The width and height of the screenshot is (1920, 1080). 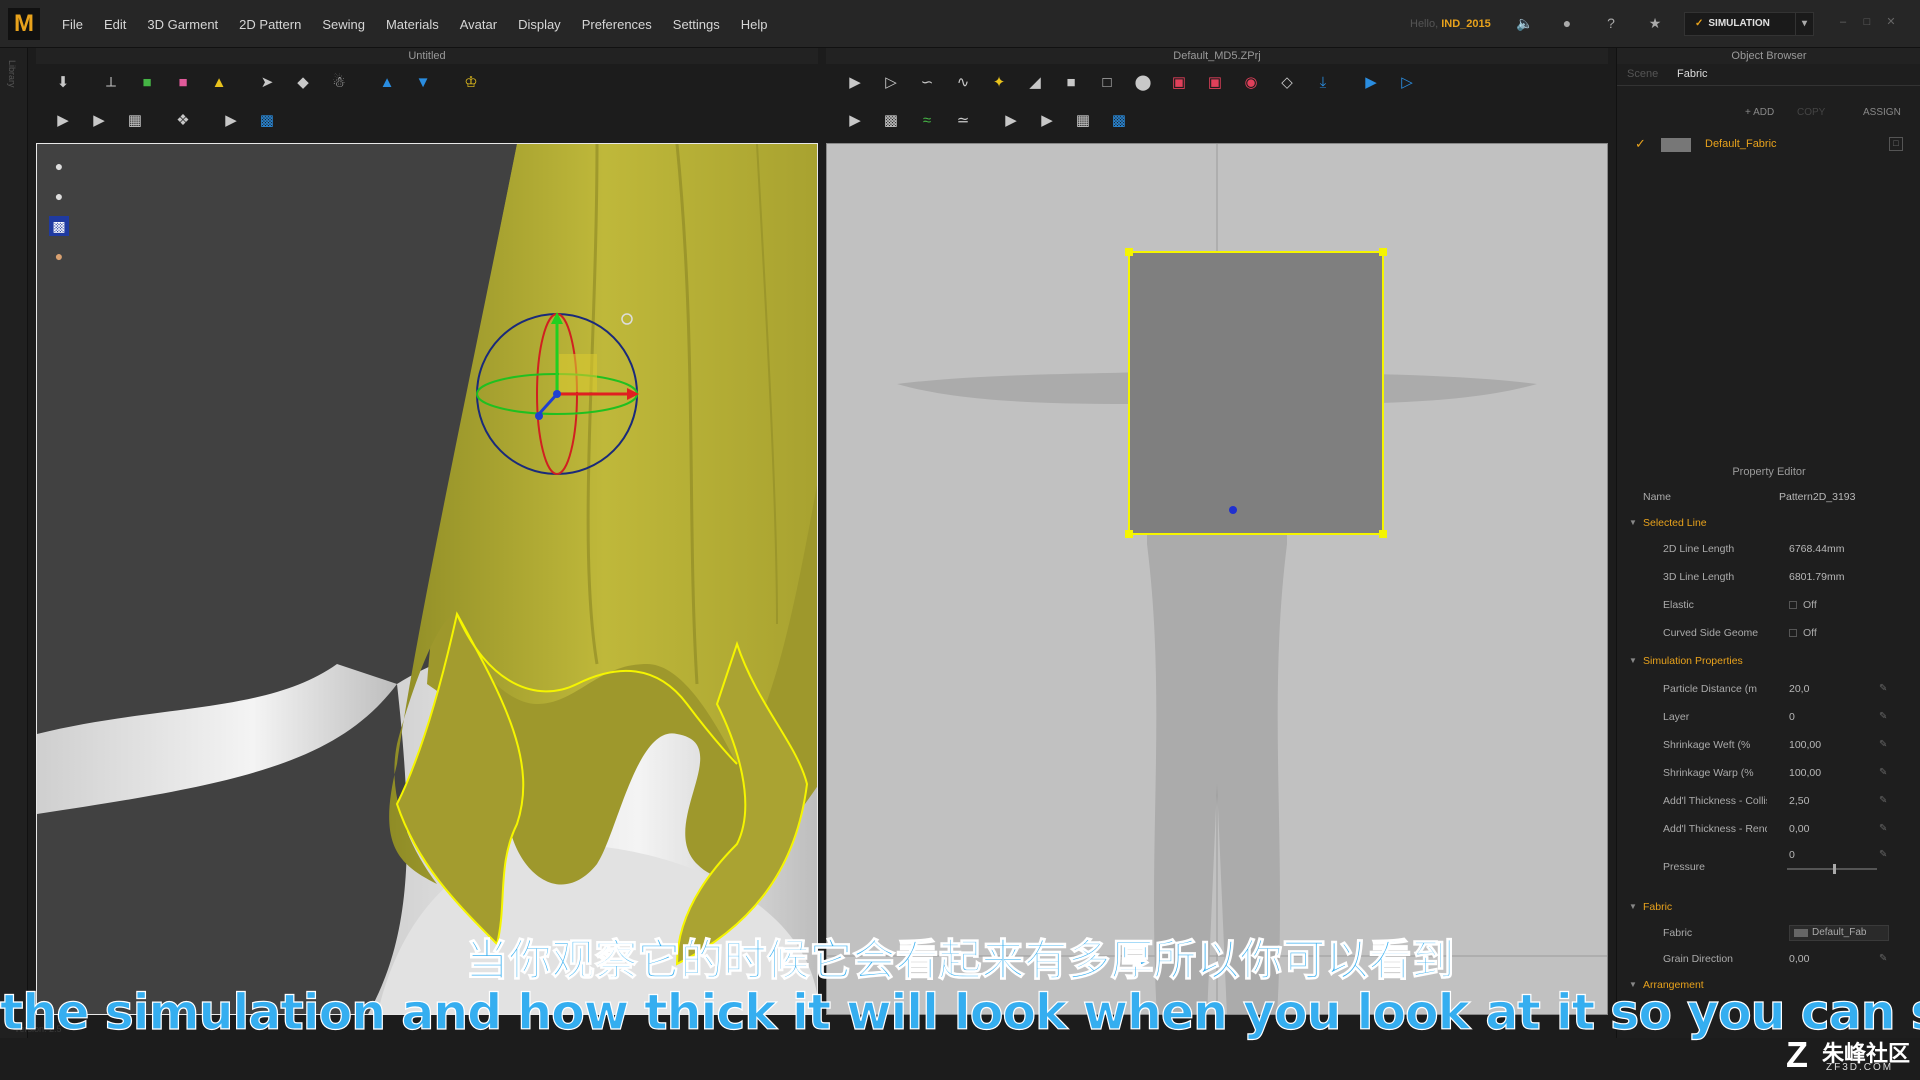 I want to click on layer-input: 0, so click(x=1792, y=717).